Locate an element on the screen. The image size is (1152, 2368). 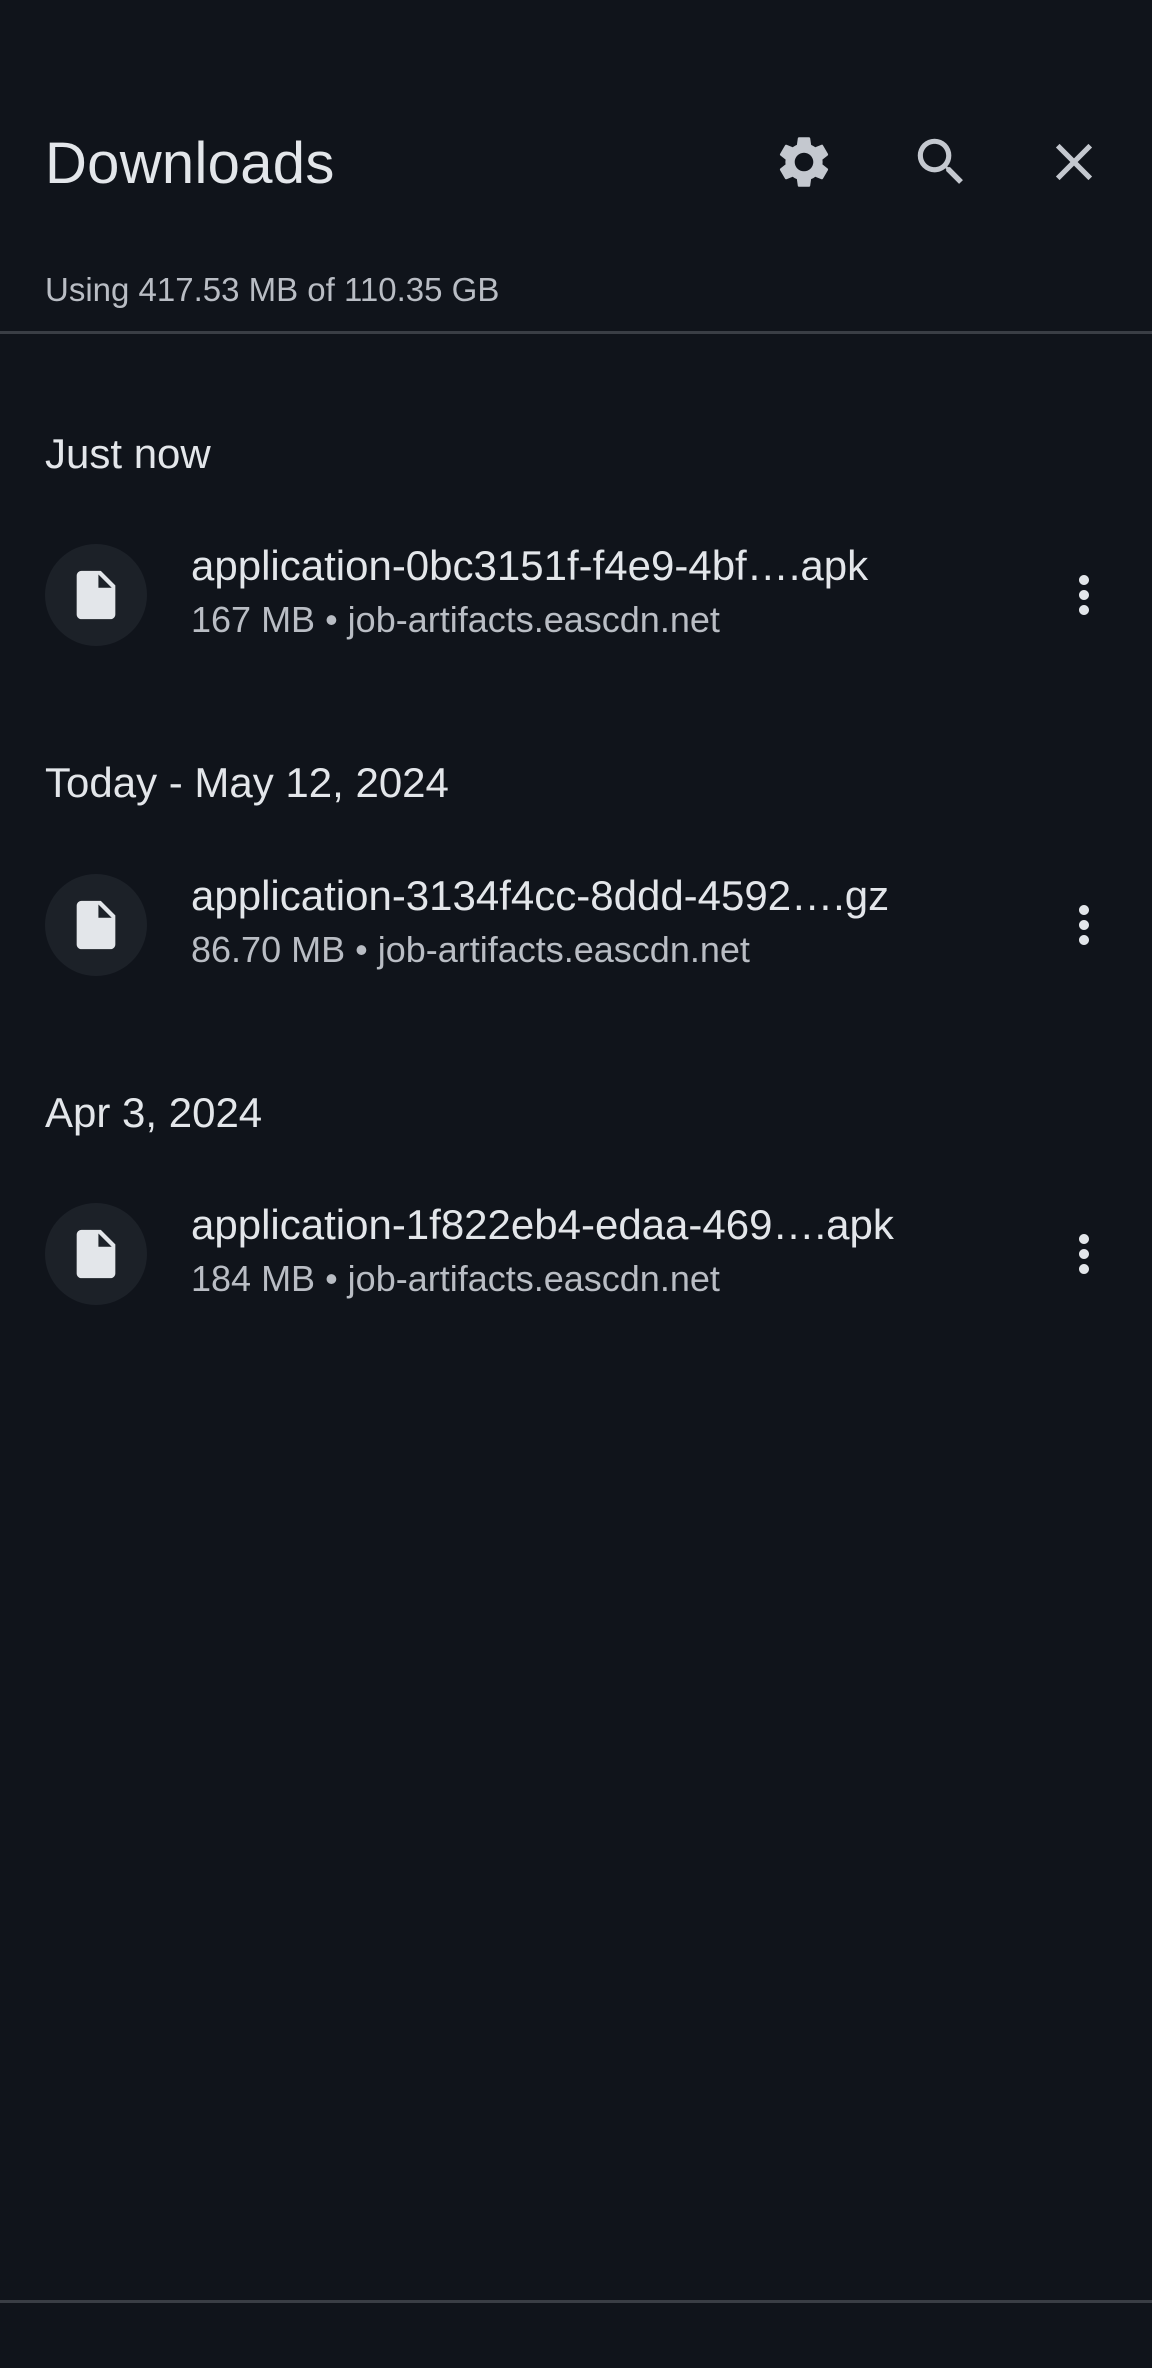
section-header-today: Today - May 12, 2024 is located at coordinates (247, 782).